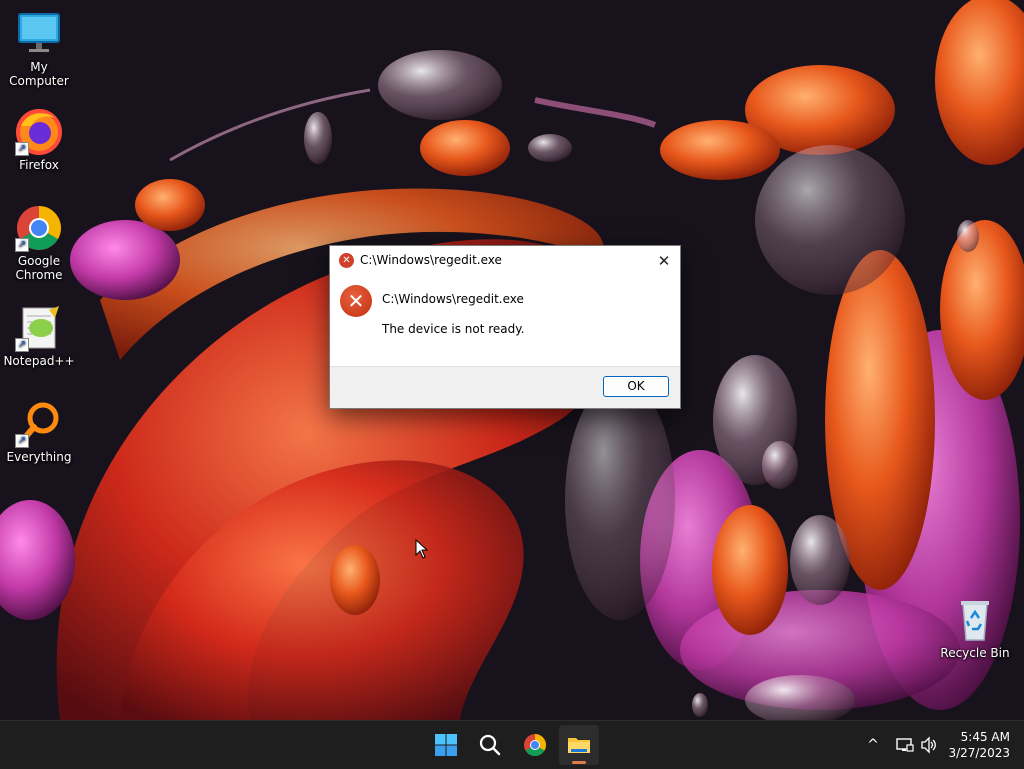  What do you see at coordinates (975, 653) in the screenshot?
I see `desktop-icon-label: Recycle Bin` at bounding box center [975, 653].